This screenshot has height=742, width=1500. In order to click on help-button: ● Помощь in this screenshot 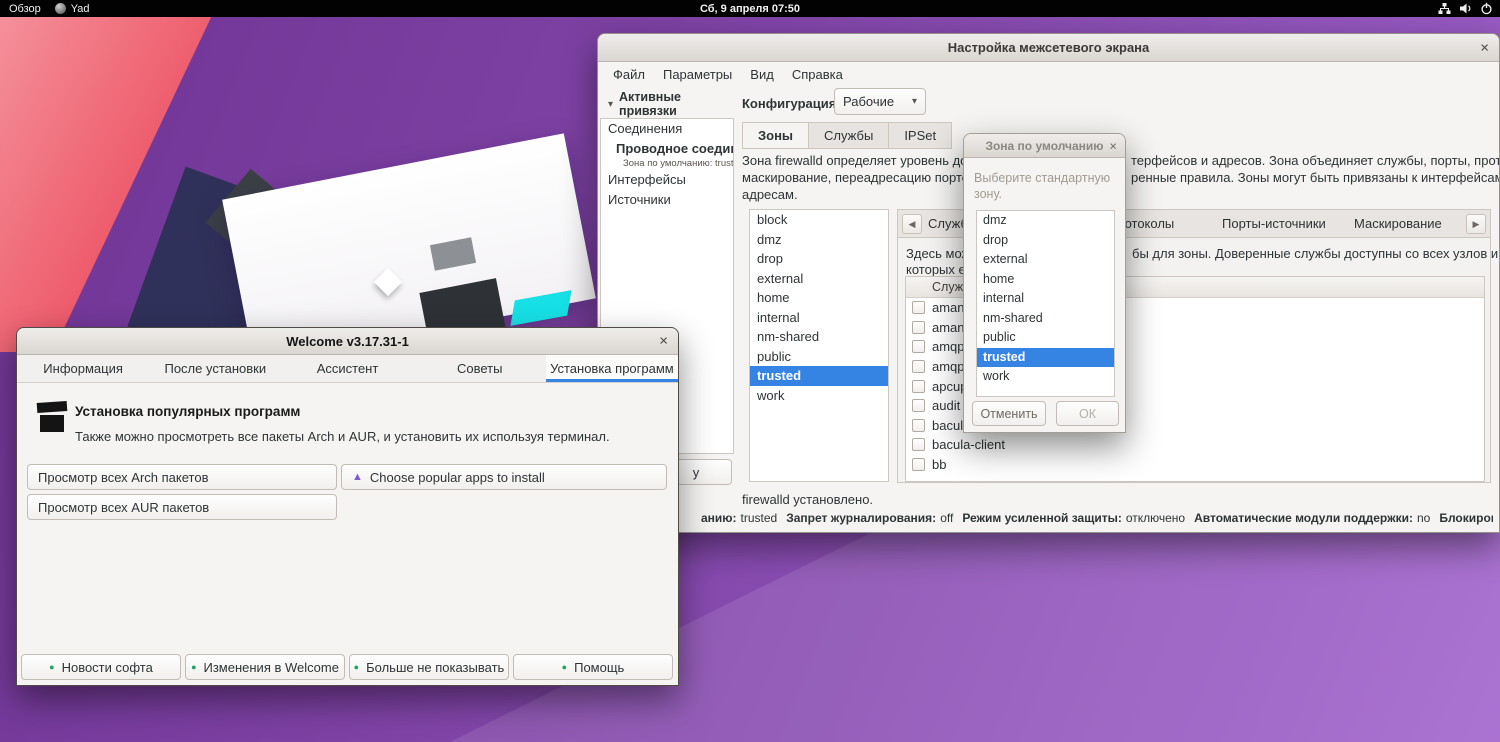, I will do `click(593, 667)`.